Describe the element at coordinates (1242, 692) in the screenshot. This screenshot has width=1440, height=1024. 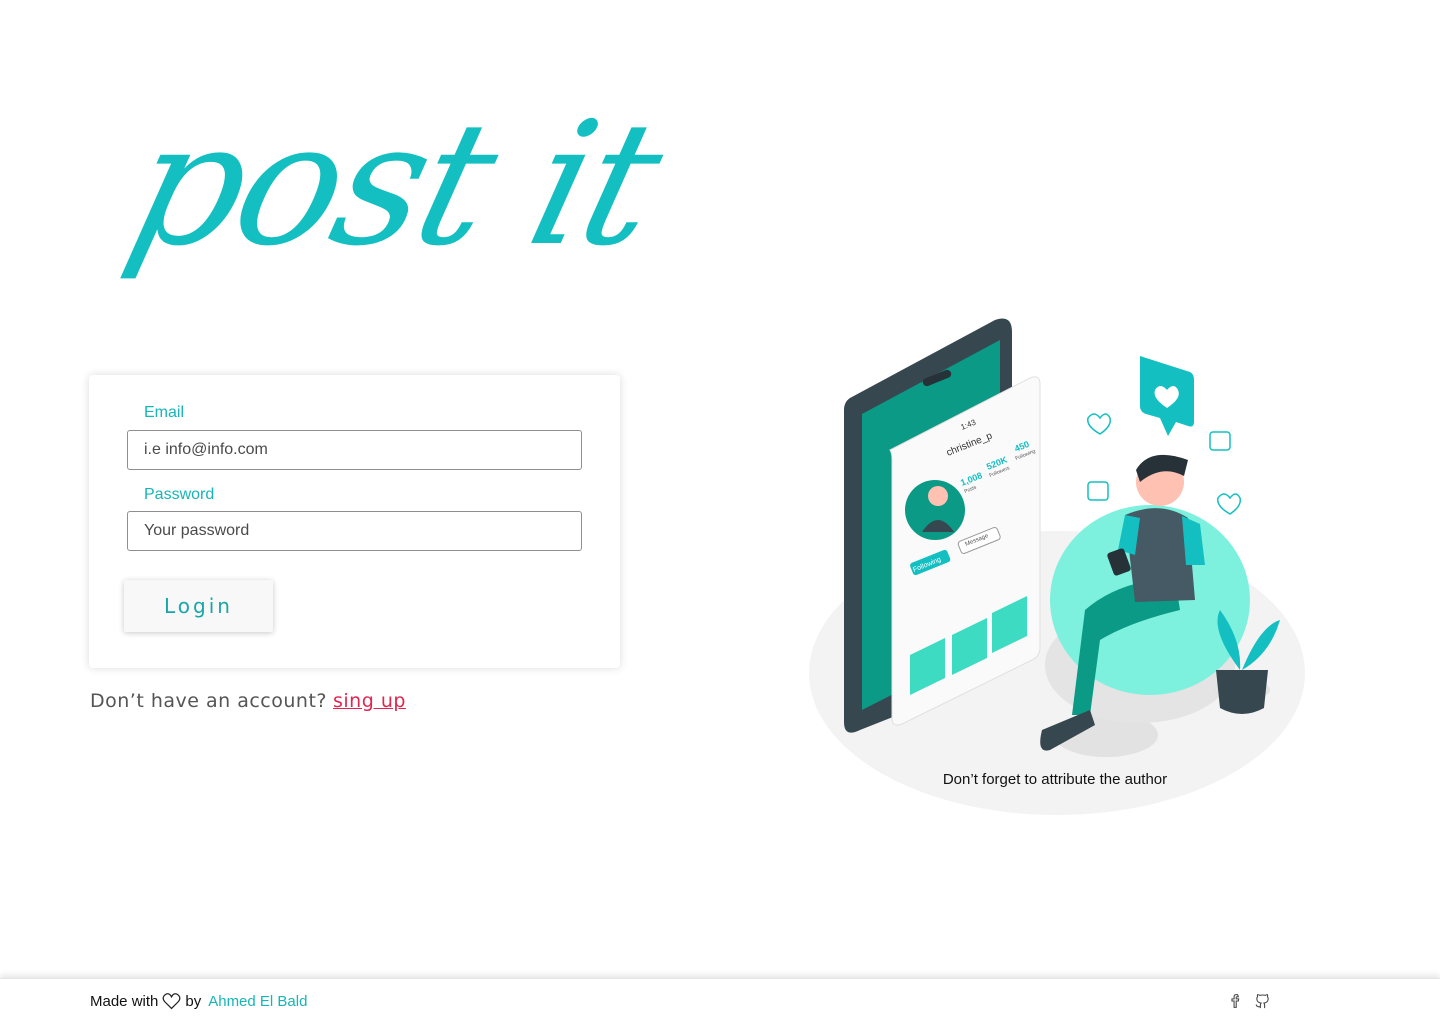
I see `plant-pot` at that location.